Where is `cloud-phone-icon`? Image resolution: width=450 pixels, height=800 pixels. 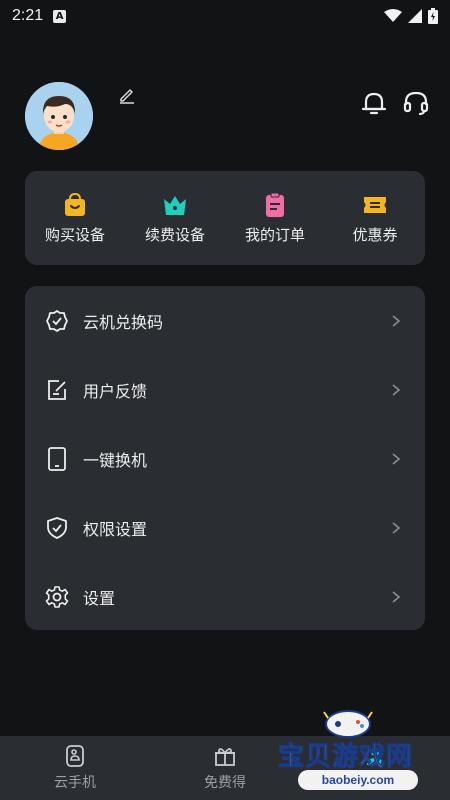
cloud-phone-icon is located at coordinates (75, 756).